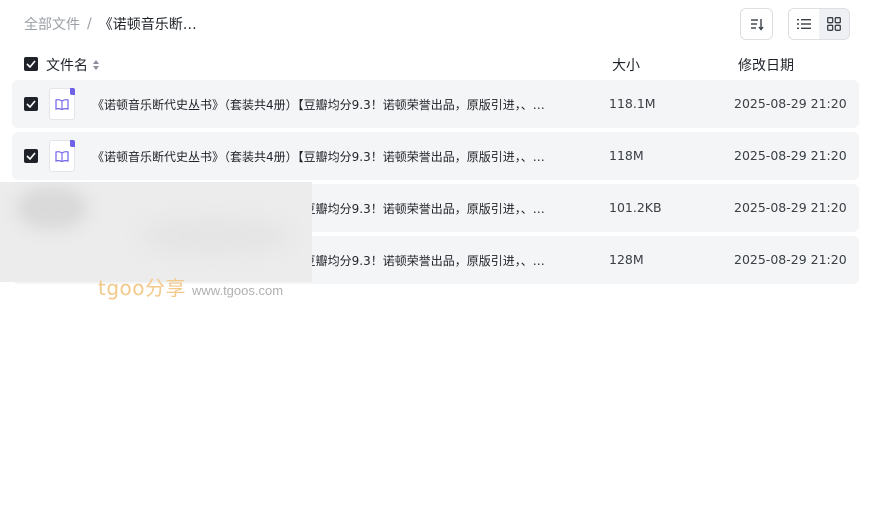 Image resolution: width=874 pixels, height=514 pixels. What do you see at coordinates (635, 207) in the screenshot?
I see `file-size: 101.2KB` at bounding box center [635, 207].